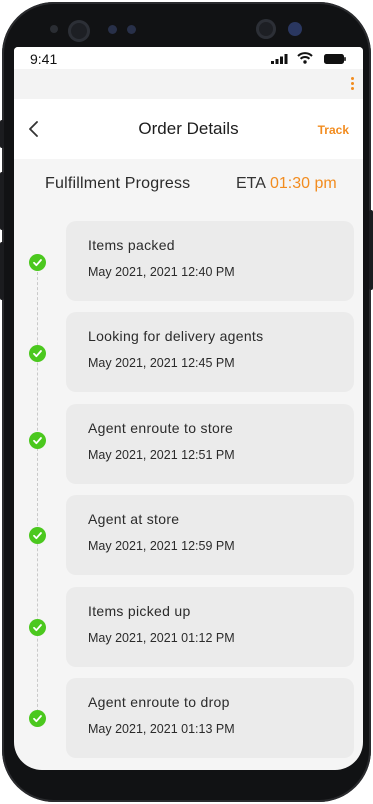  What do you see at coordinates (188, 84) in the screenshot?
I see `top-strip` at bounding box center [188, 84].